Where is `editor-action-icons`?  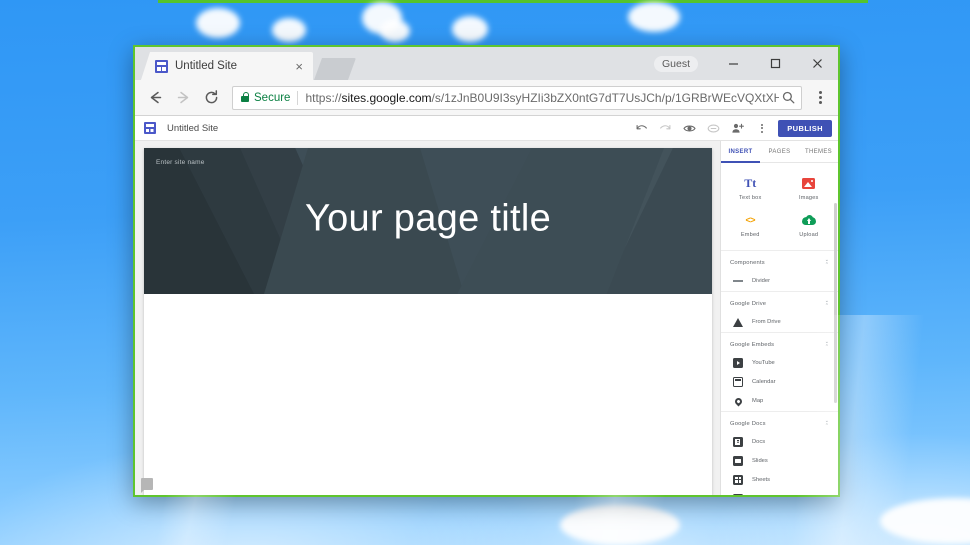 editor-action-icons is located at coordinates (701, 128).